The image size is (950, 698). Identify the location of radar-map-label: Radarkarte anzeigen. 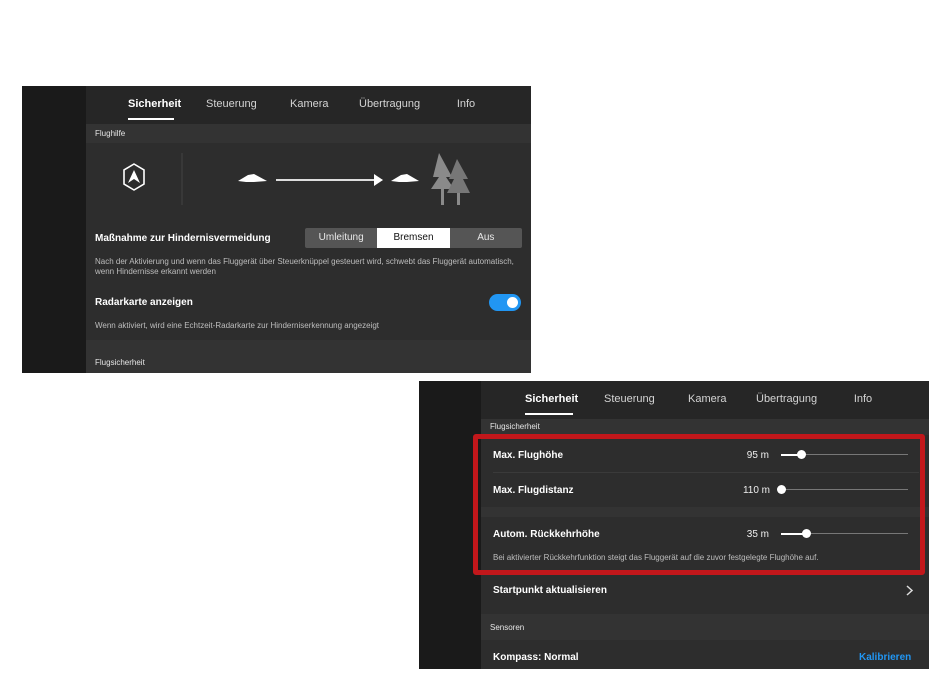
(144, 302).